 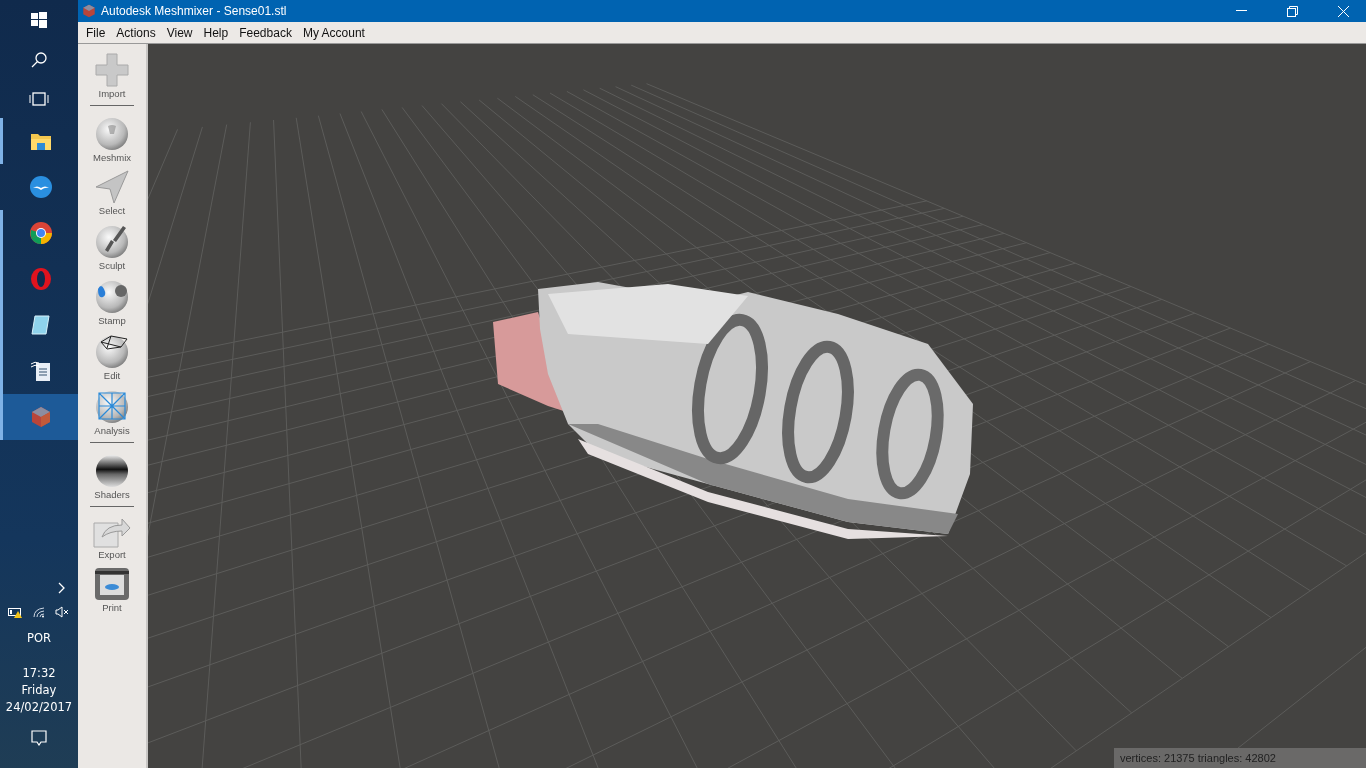 What do you see at coordinates (112, 475) in the screenshot?
I see `tool-button: Shaders` at bounding box center [112, 475].